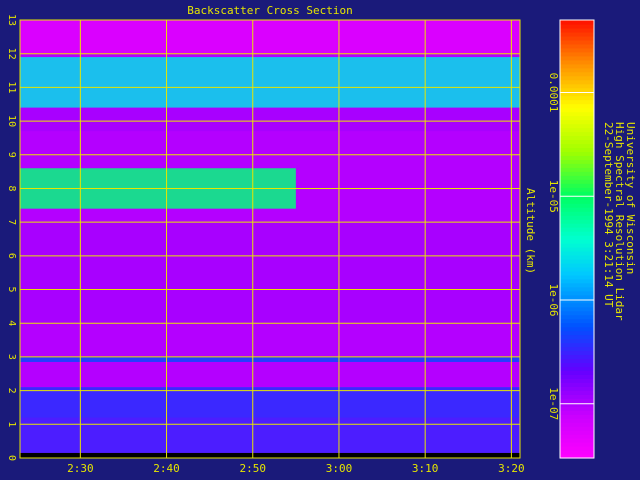 Image resolution: width=640 pixels, height=480 pixels. I want to click on colorbar-tick-label: 1e-05, so click(553, 196).